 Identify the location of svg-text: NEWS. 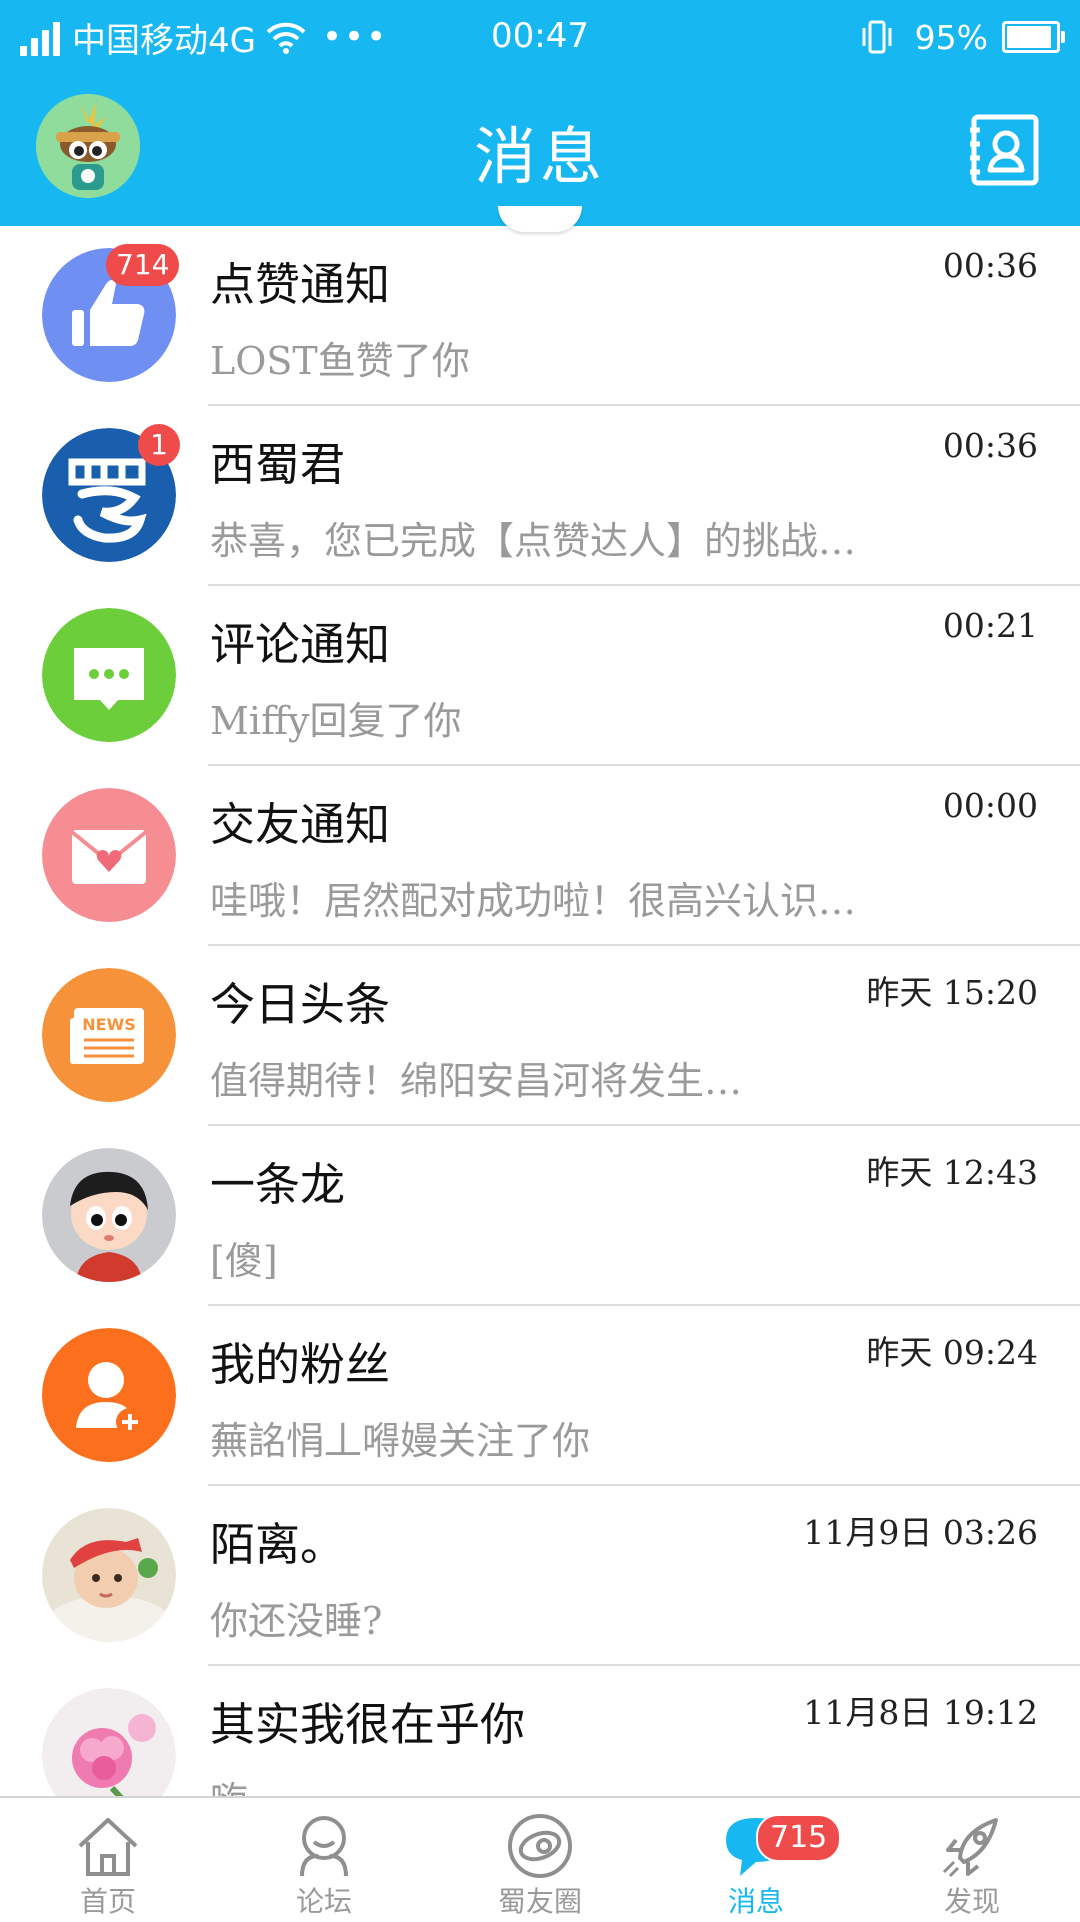
(109, 1024).